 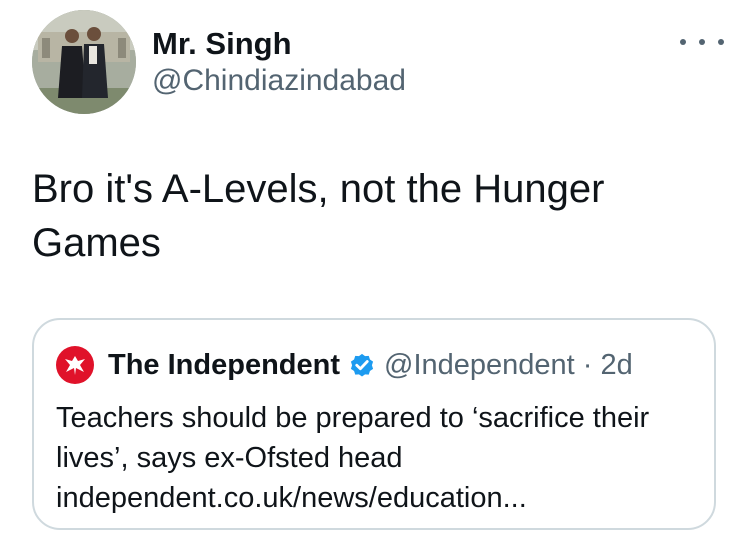 What do you see at coordinates (362, 365) in the screenshot?
I see `verified-badge-icon` at bounding box center [362, 365].